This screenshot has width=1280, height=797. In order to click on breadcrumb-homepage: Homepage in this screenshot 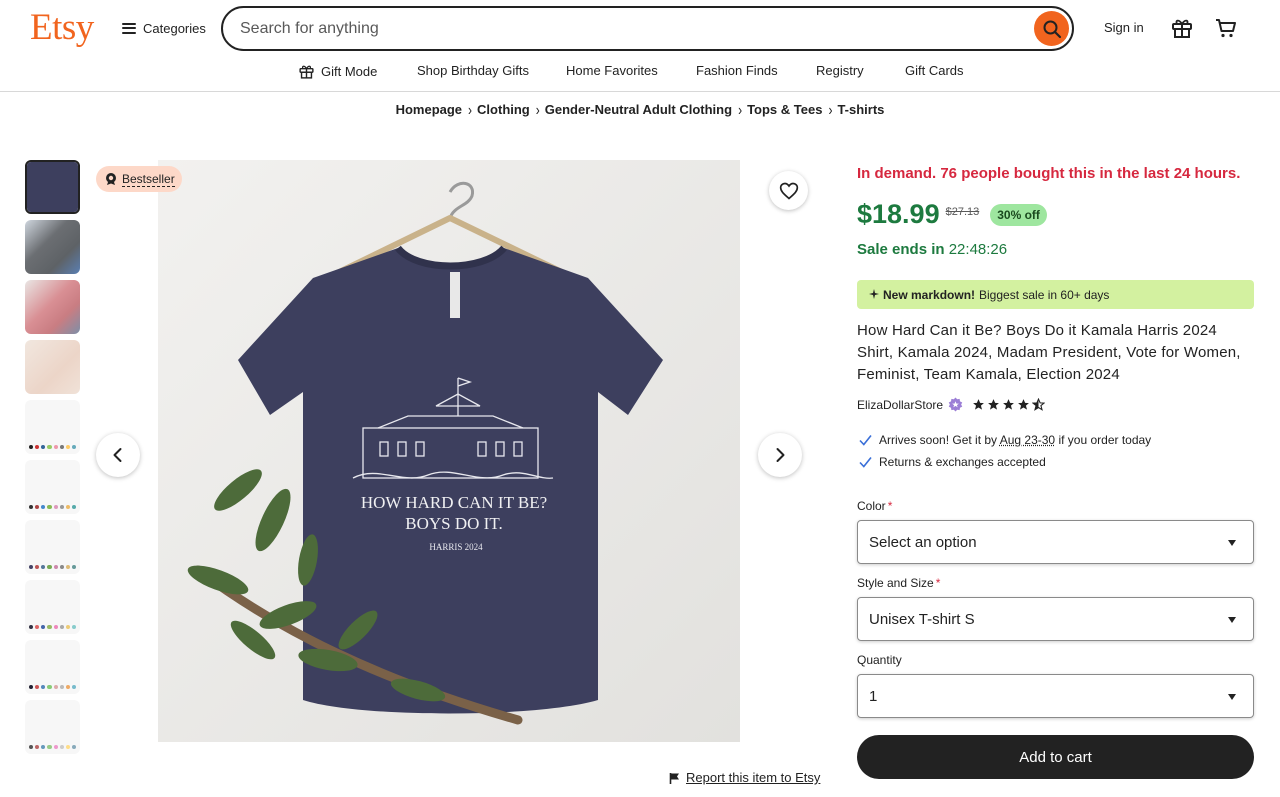, I will do `click(429, 109)`.